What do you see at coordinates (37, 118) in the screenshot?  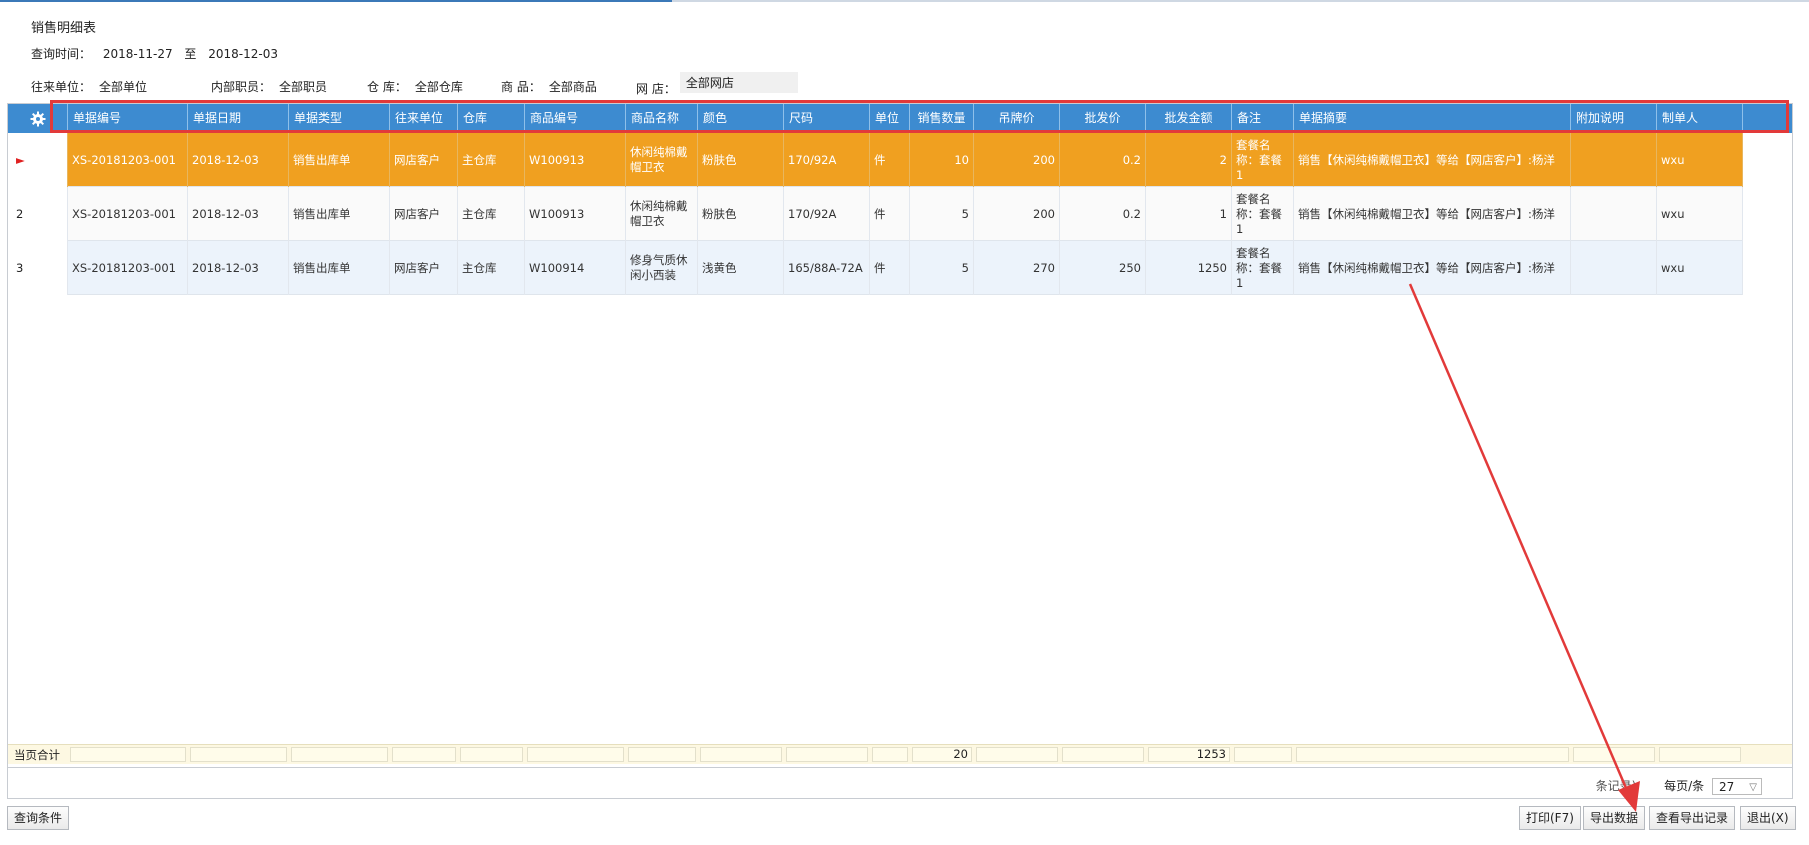 I see `gear-icon` at bounding box center [37, 118].